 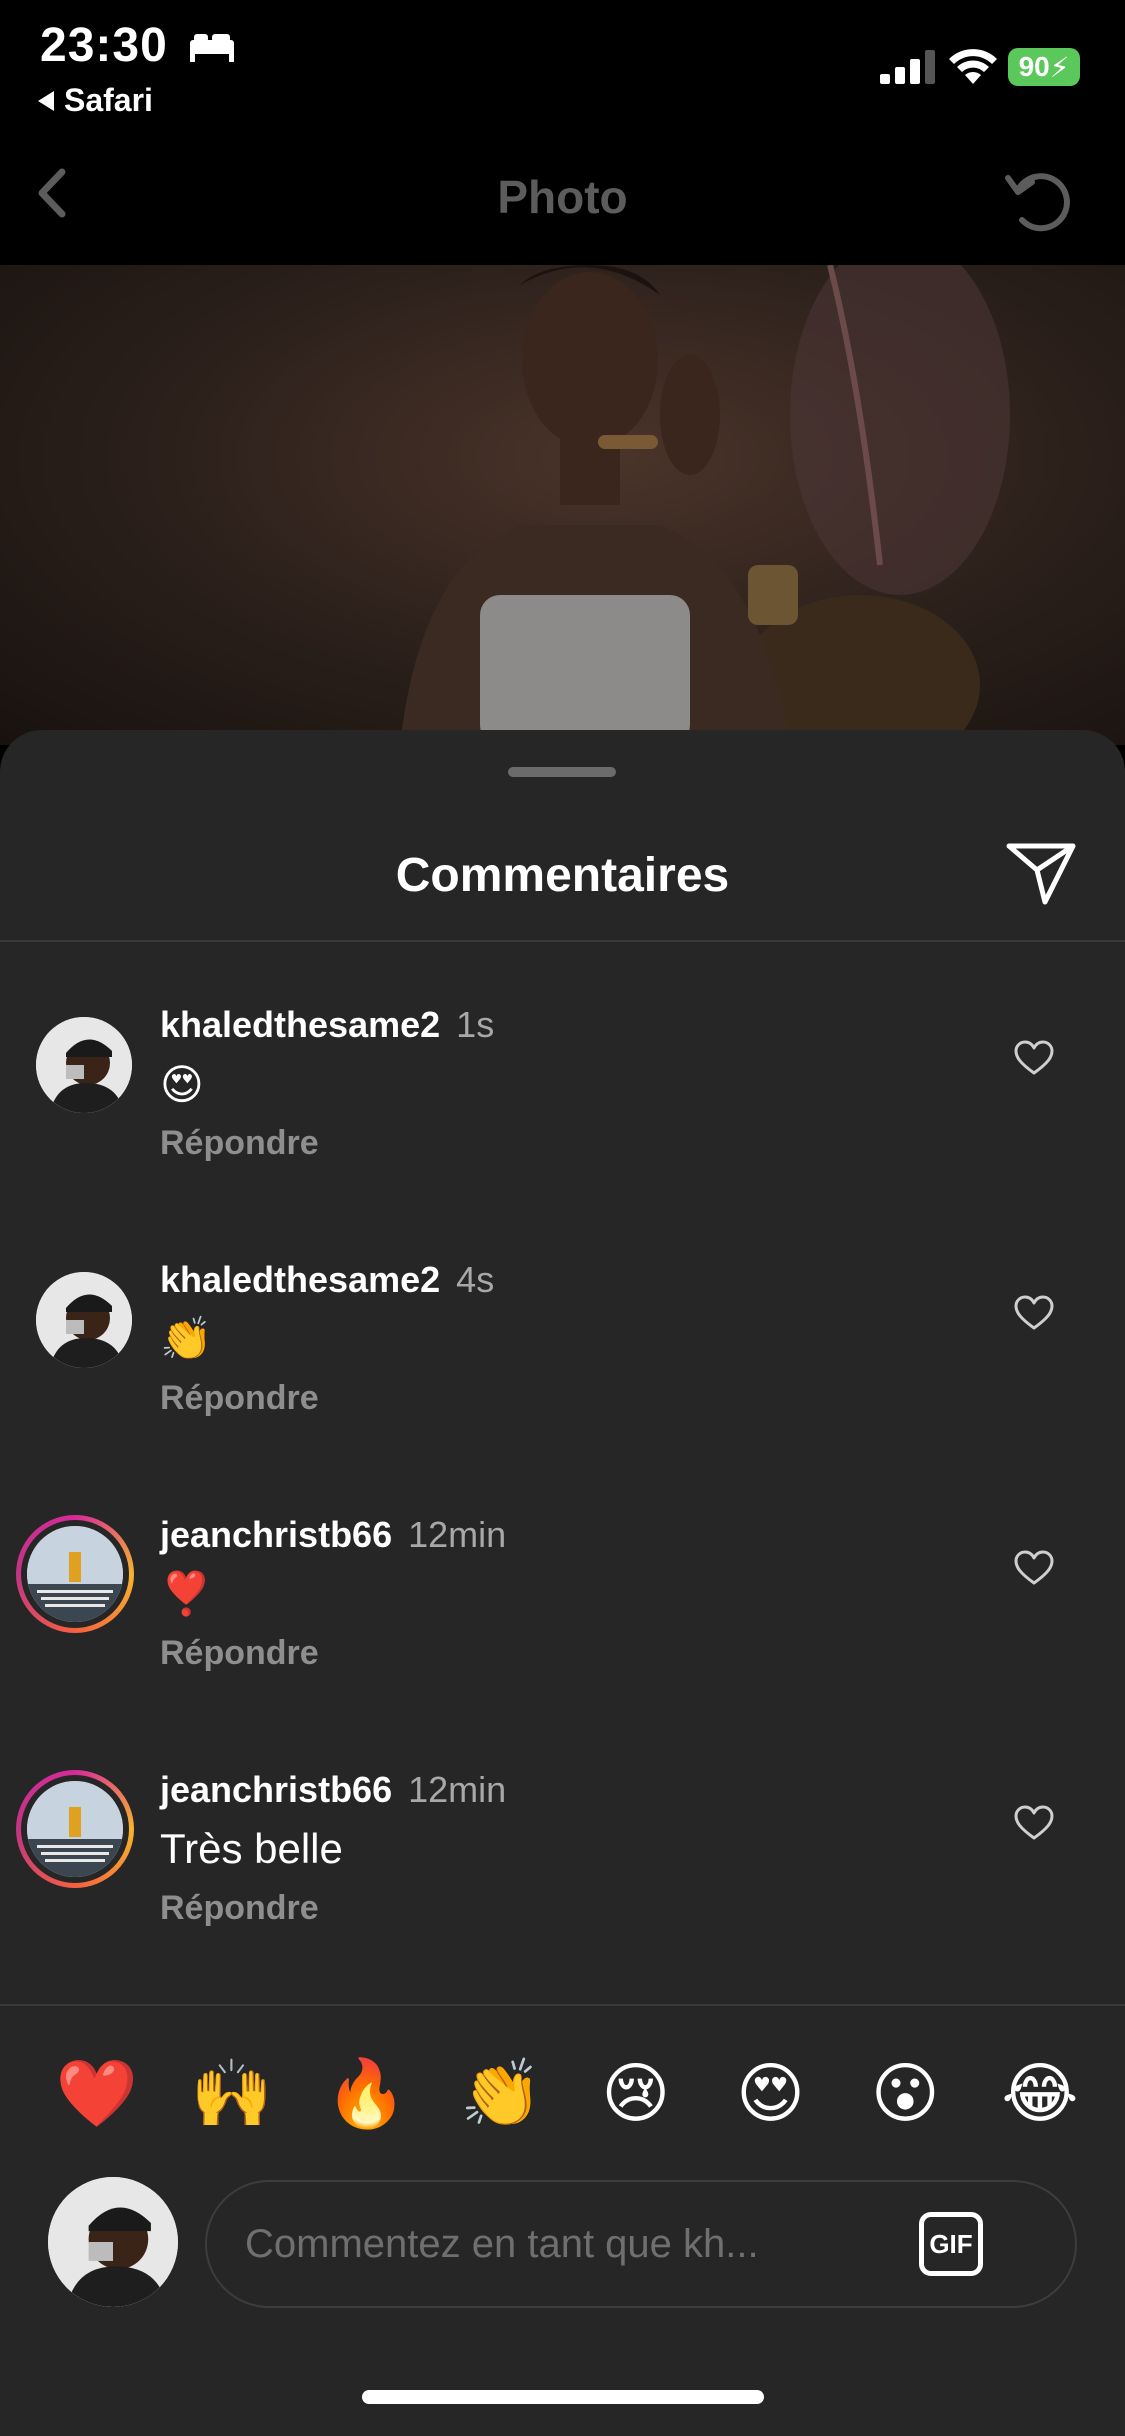 I want to click on page-title: Photo, so click(x=562, y=197).